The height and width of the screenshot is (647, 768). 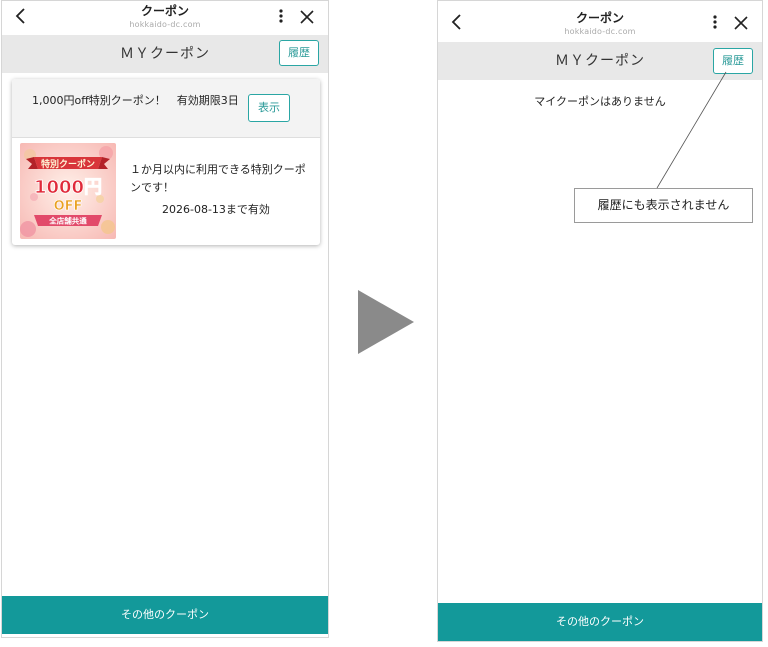 I want to click on coupon-expiry: 2026-08-13まで有効, so click(x=216, y=209).